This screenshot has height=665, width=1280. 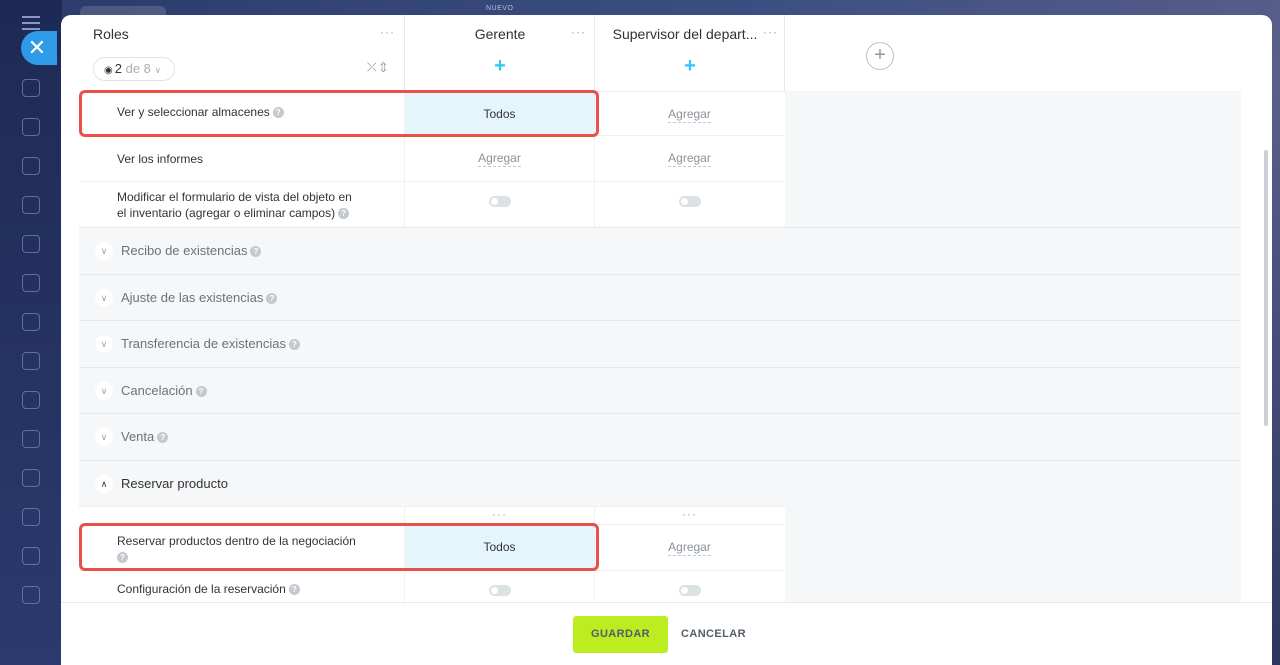 I want to click on document-icon, so click(x=31, y=166).